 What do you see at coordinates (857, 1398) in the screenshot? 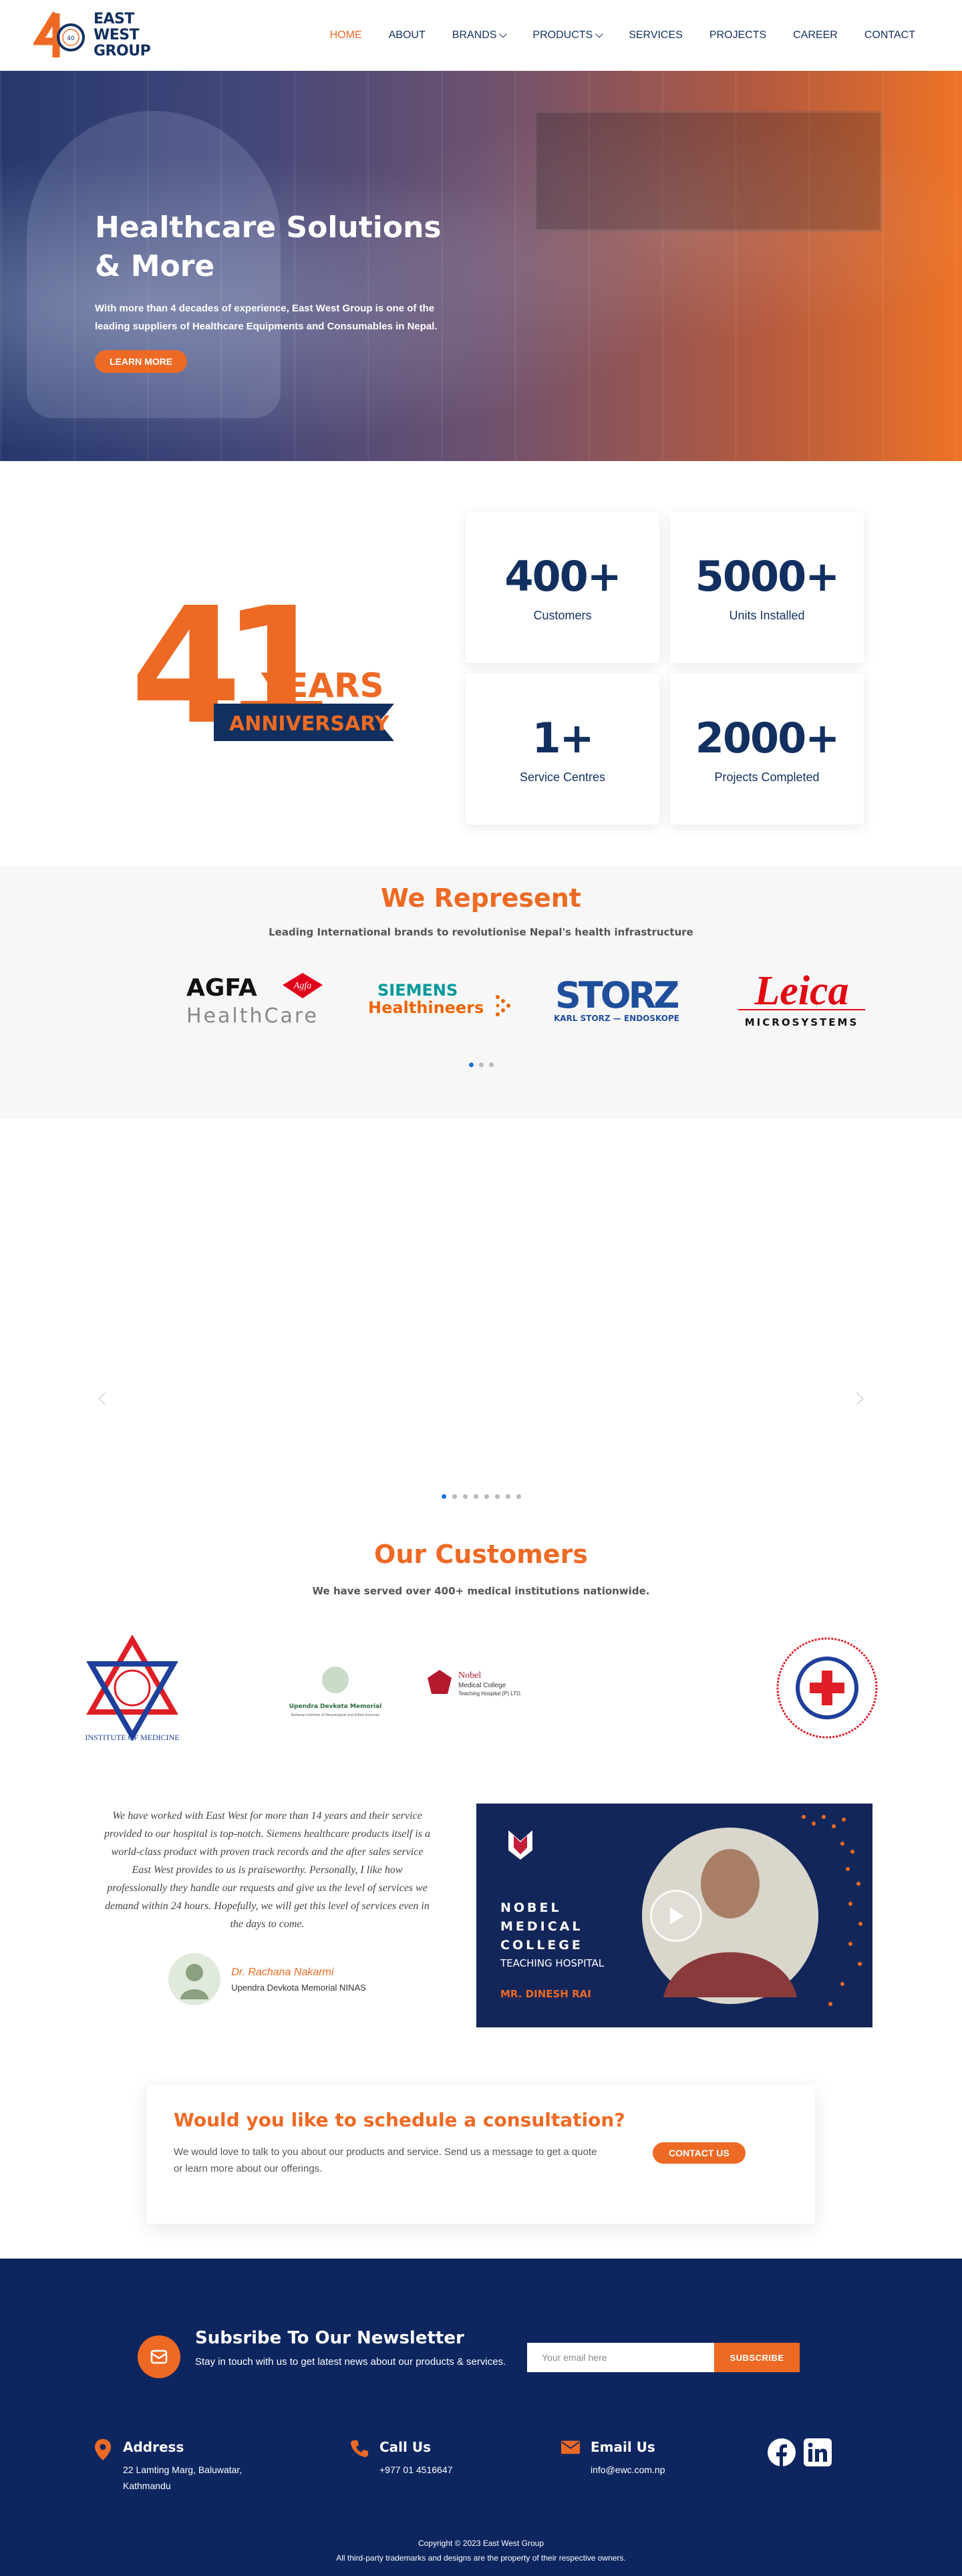
I see `chevron-right-icon` at bounding box center [857, 1398].